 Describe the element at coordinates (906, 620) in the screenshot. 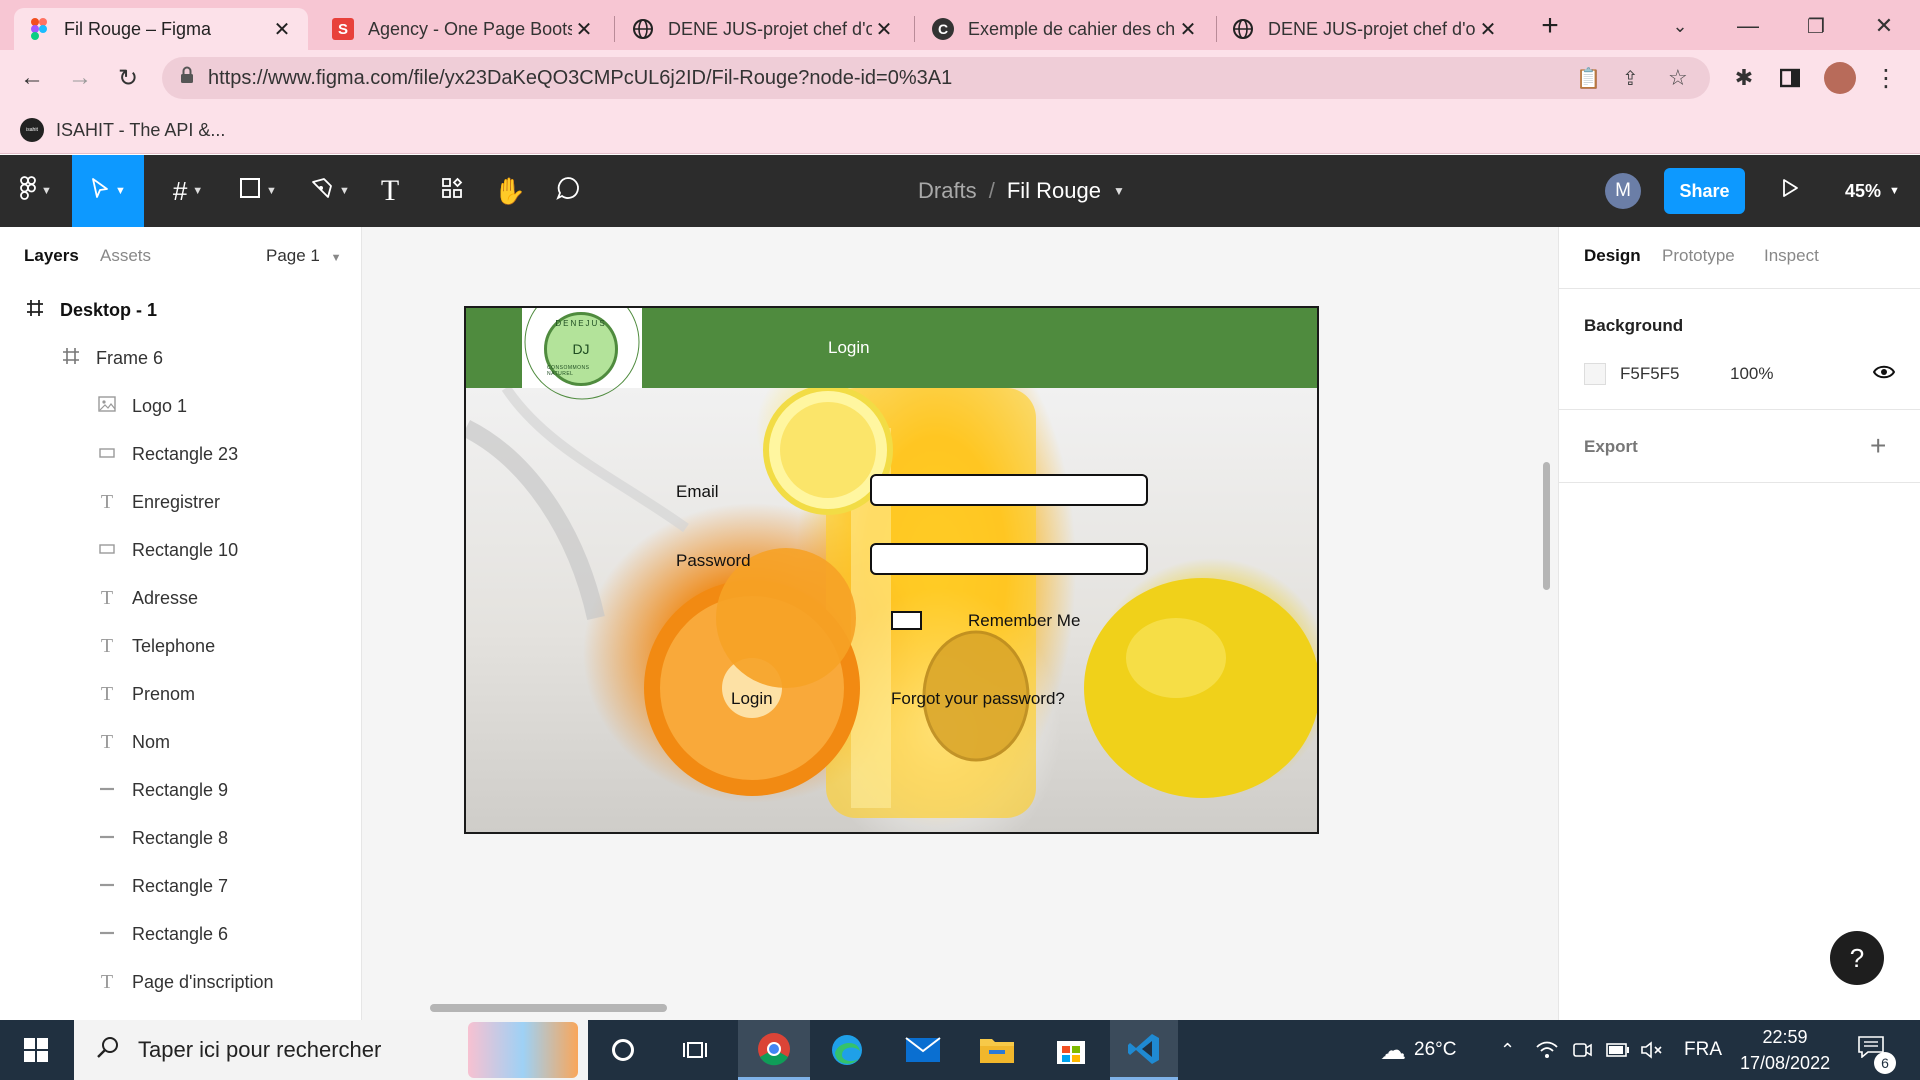

I see `remember-me-checkbox` at that location.